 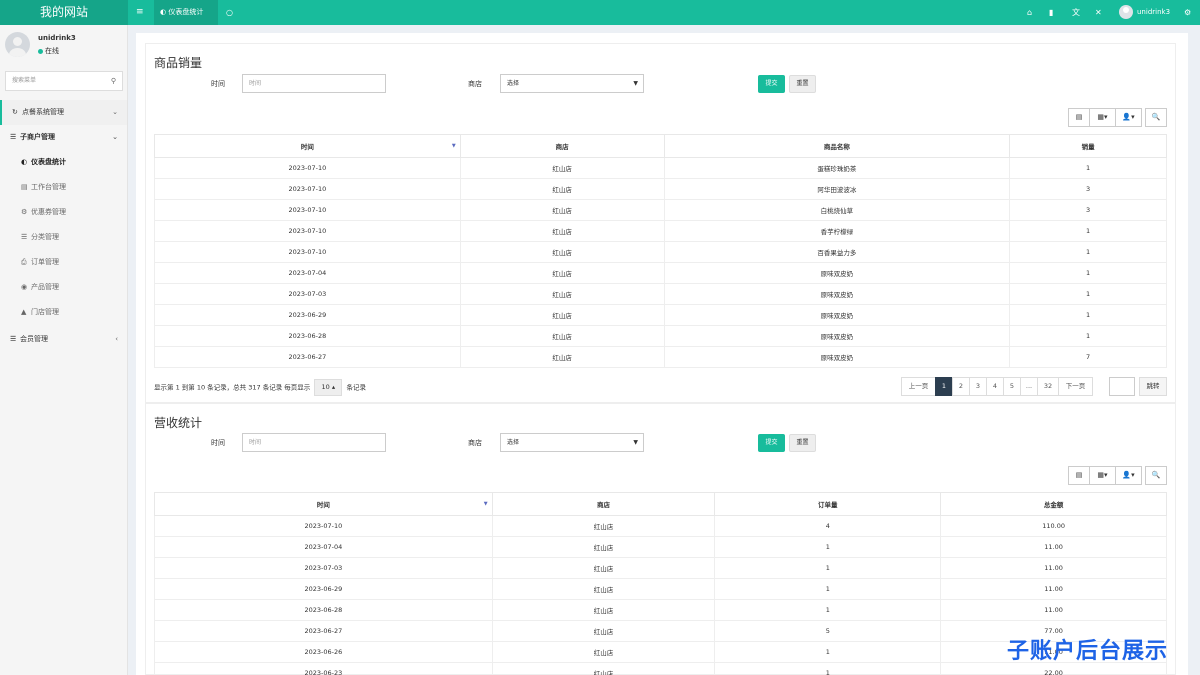 What do you see at coordinates (1029, 12) in the screenshot?
I see `home-icon: ⌂` at bounding box center [1029, 12].